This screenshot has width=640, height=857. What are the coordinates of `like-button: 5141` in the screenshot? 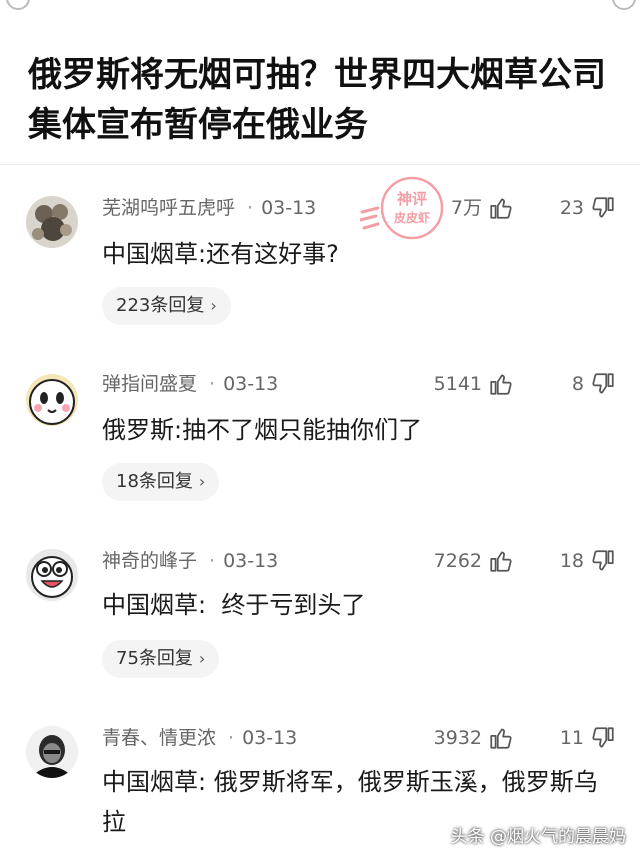 It's located at (474, 384).